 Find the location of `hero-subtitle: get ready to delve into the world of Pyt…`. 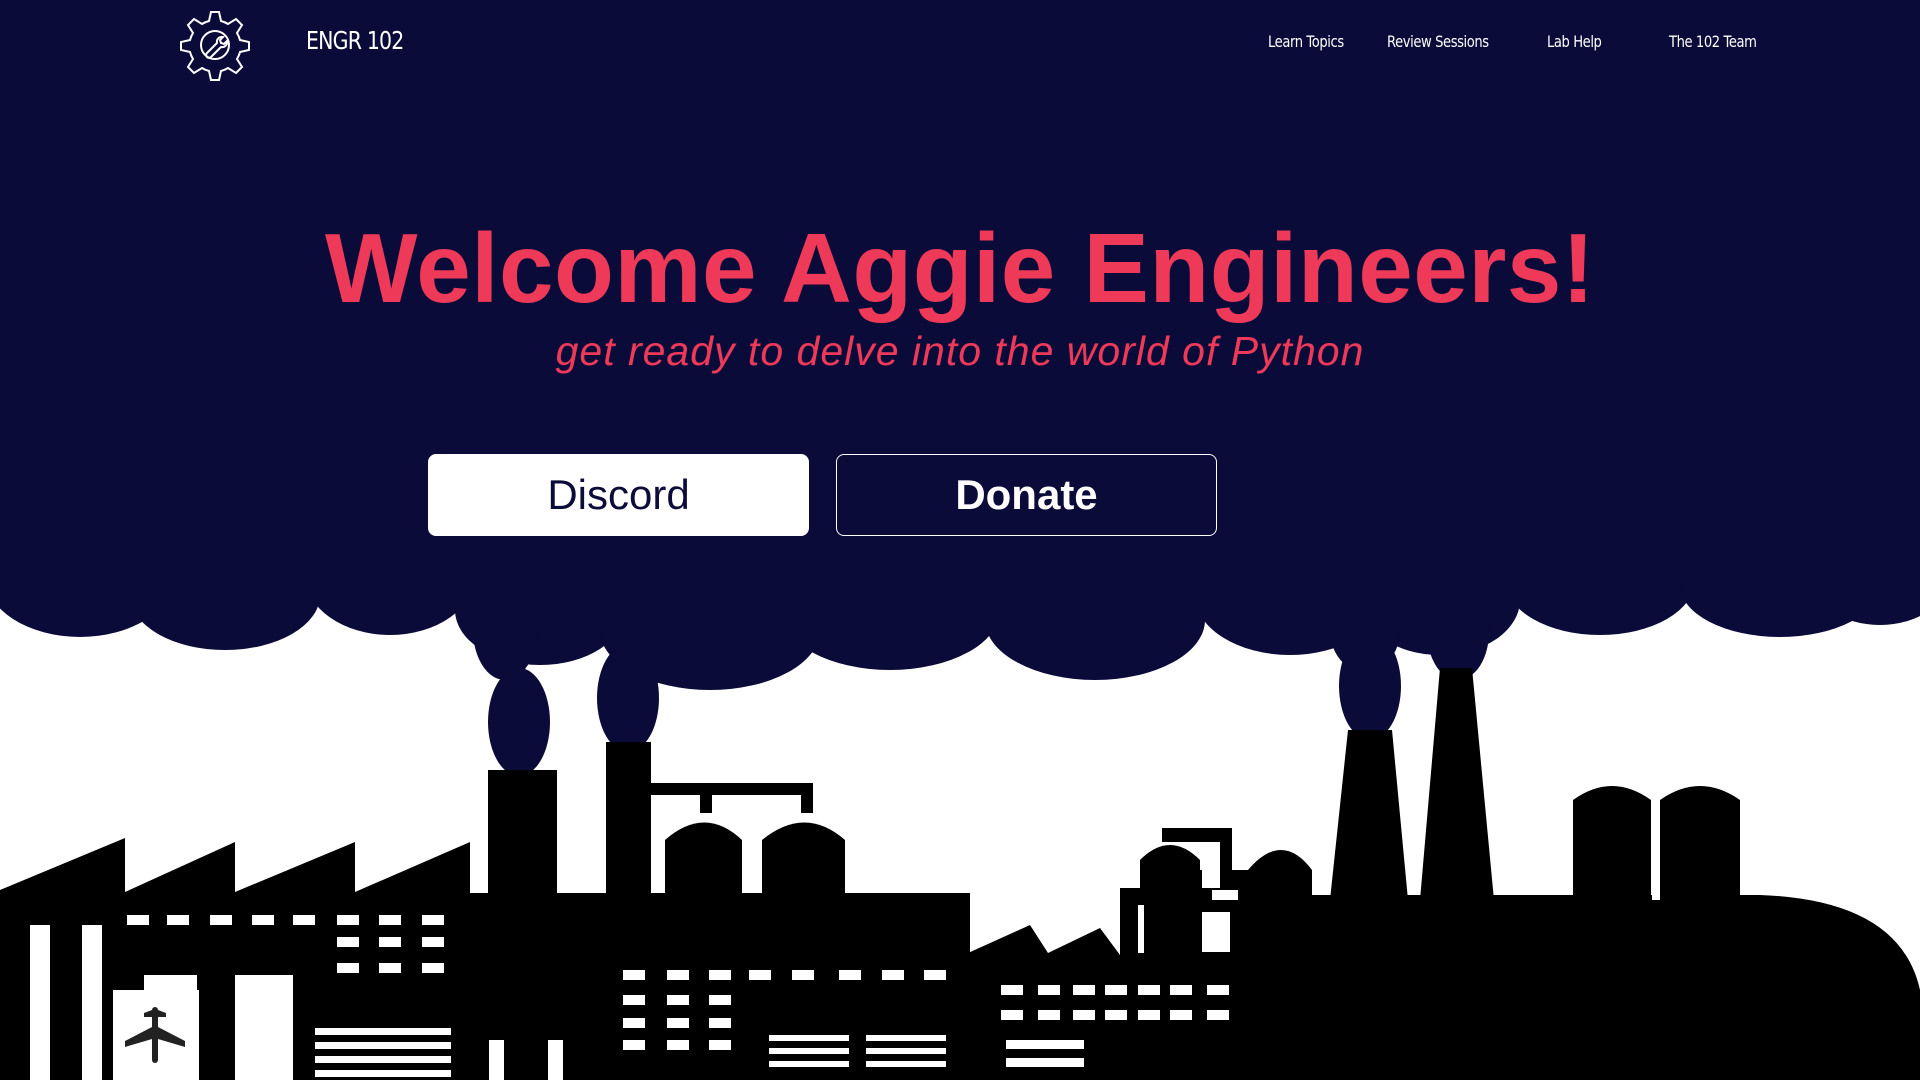

hero-subtitle: get ready to delve into the world of Pyt… is located at coordinates (960, 351).